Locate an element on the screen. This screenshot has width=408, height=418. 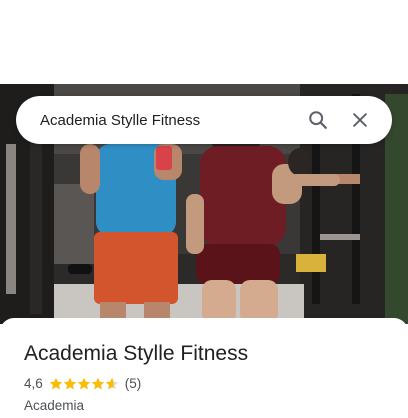
search-icon is located at coordinates (318, 120).